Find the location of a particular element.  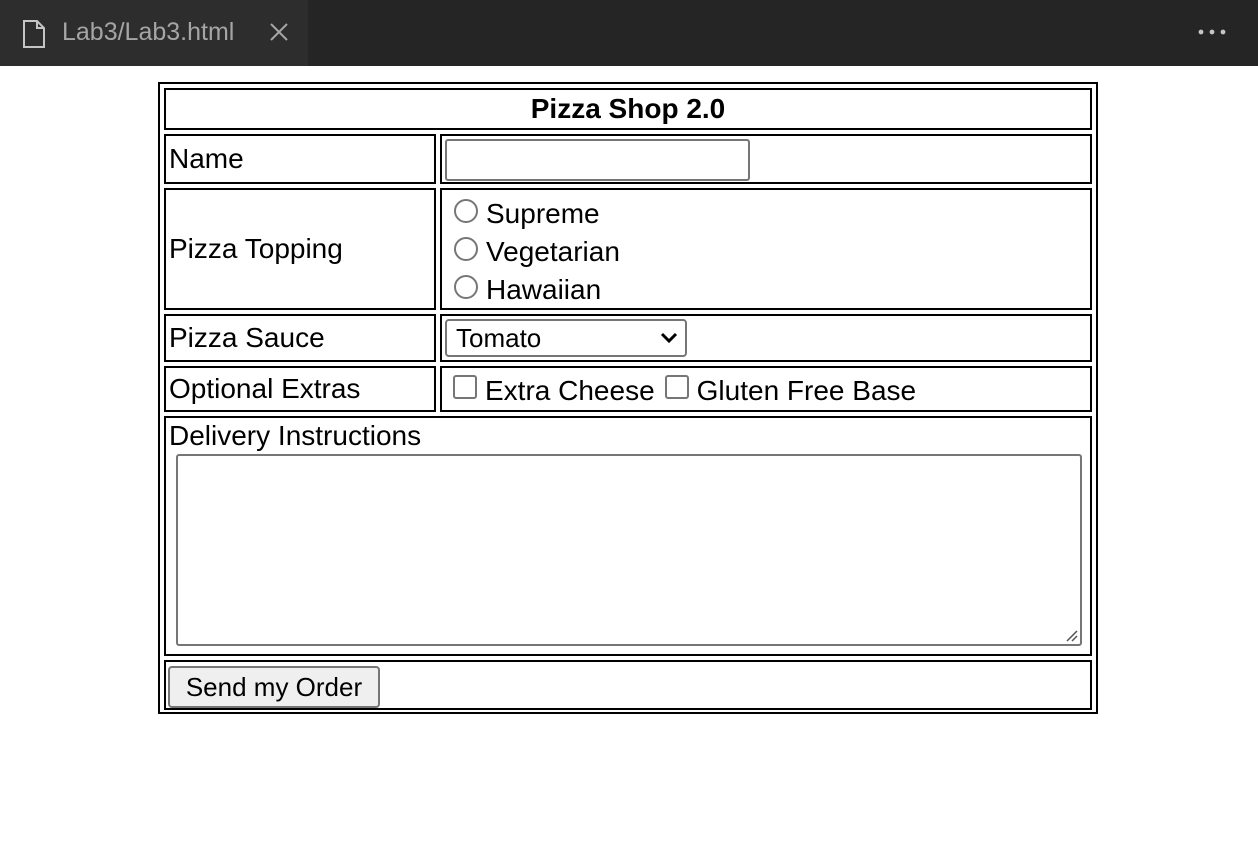

sauce-selected-value: Tomato is located at coordinates (499, 337).